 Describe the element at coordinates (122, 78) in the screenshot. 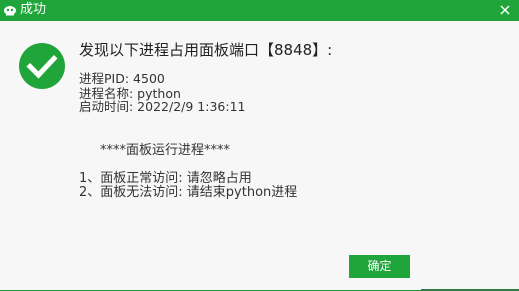

I see `process-pid: 进程PID: 4500` at that location.